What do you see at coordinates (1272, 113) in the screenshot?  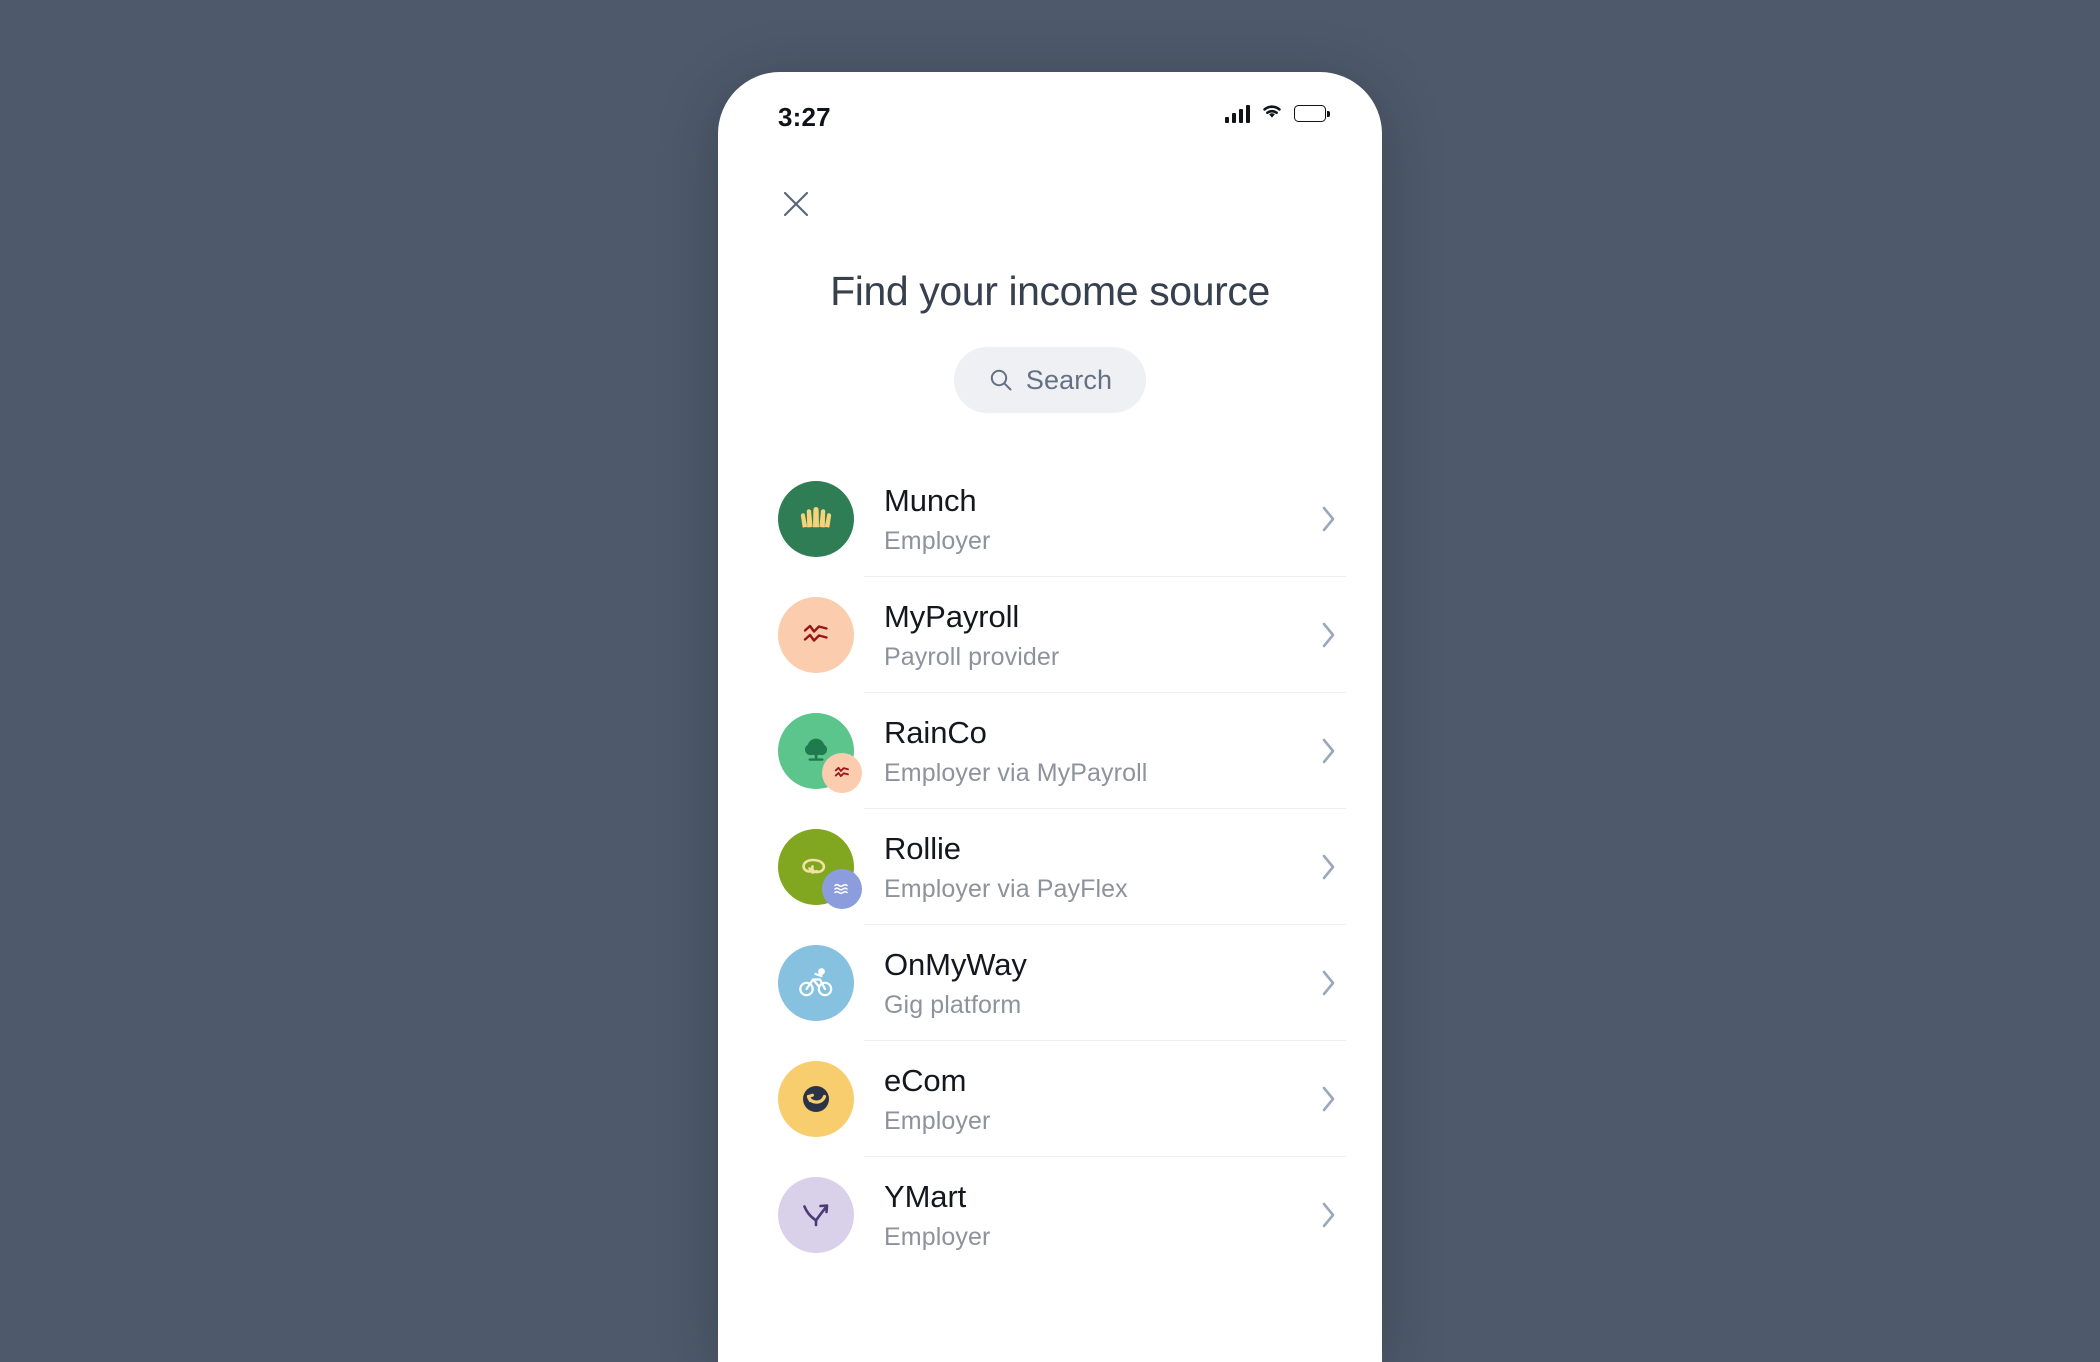 I see `wifi-icon` at bounding box center [1272, 113].